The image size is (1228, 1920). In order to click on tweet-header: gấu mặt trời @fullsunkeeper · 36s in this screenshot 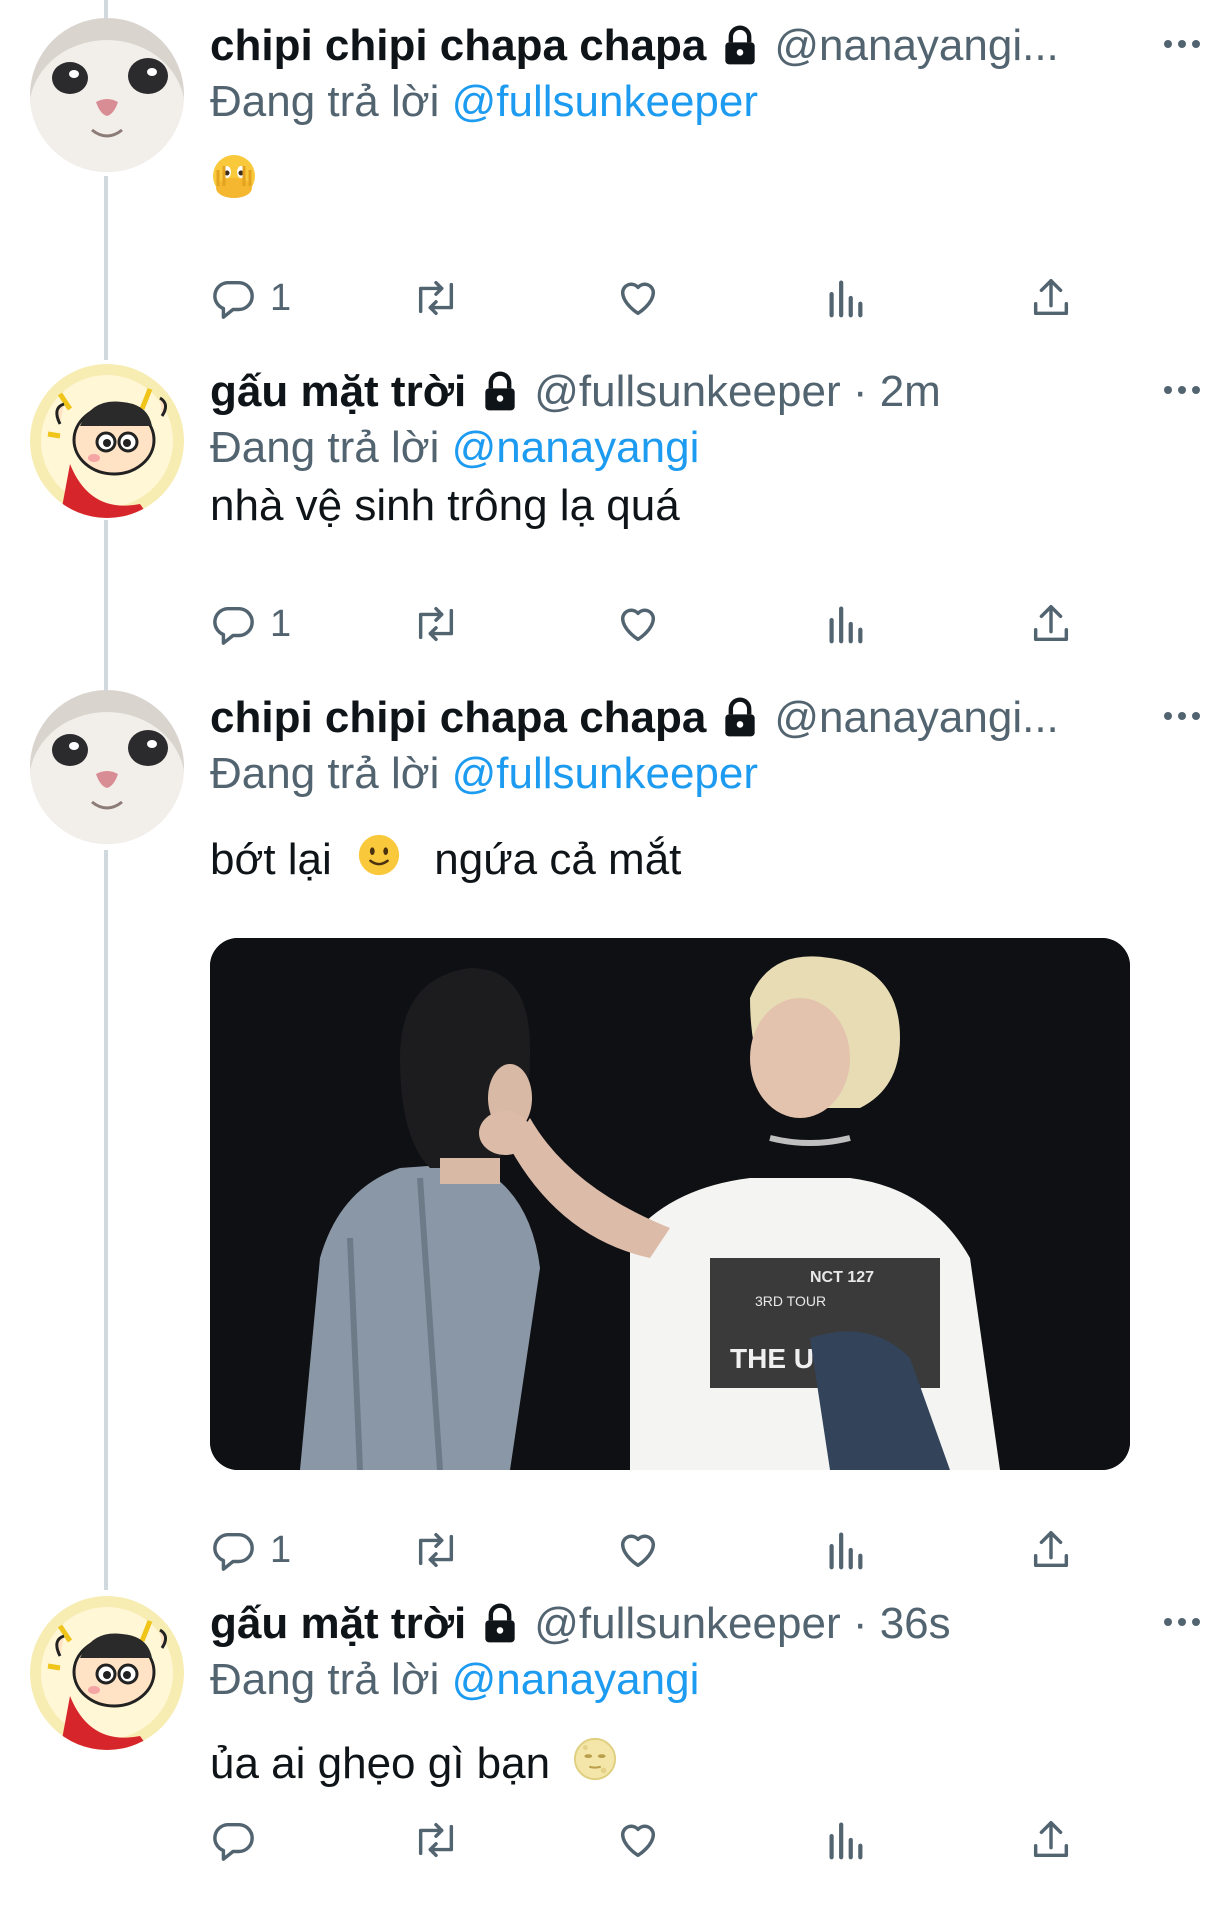, I will do `click(700, 1624)`.